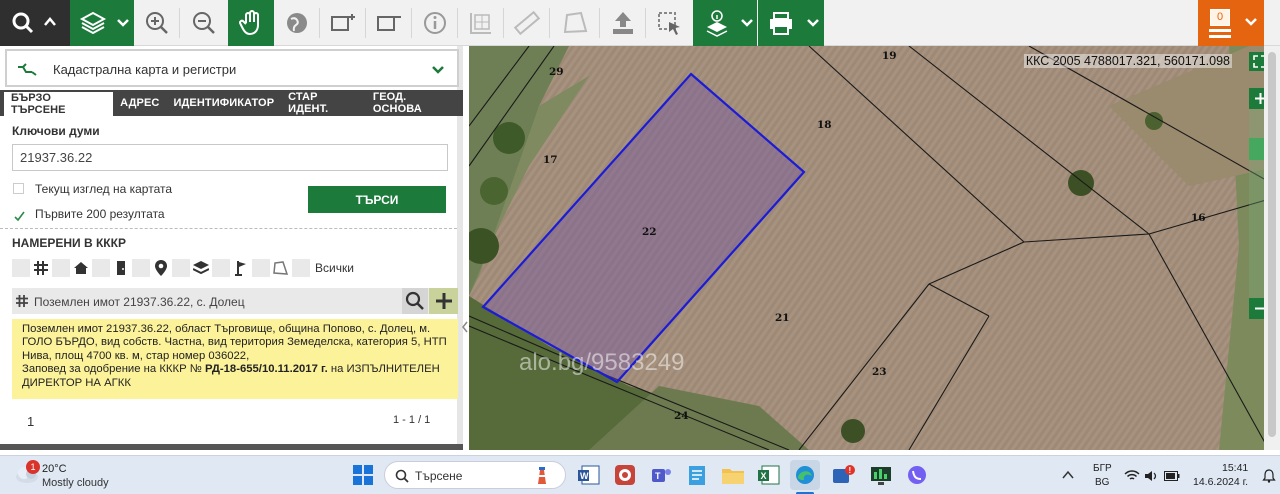 This screenshot has height=494, width=1280. I want to click on taskbar-search-box: Търсене, so click(475, 475).